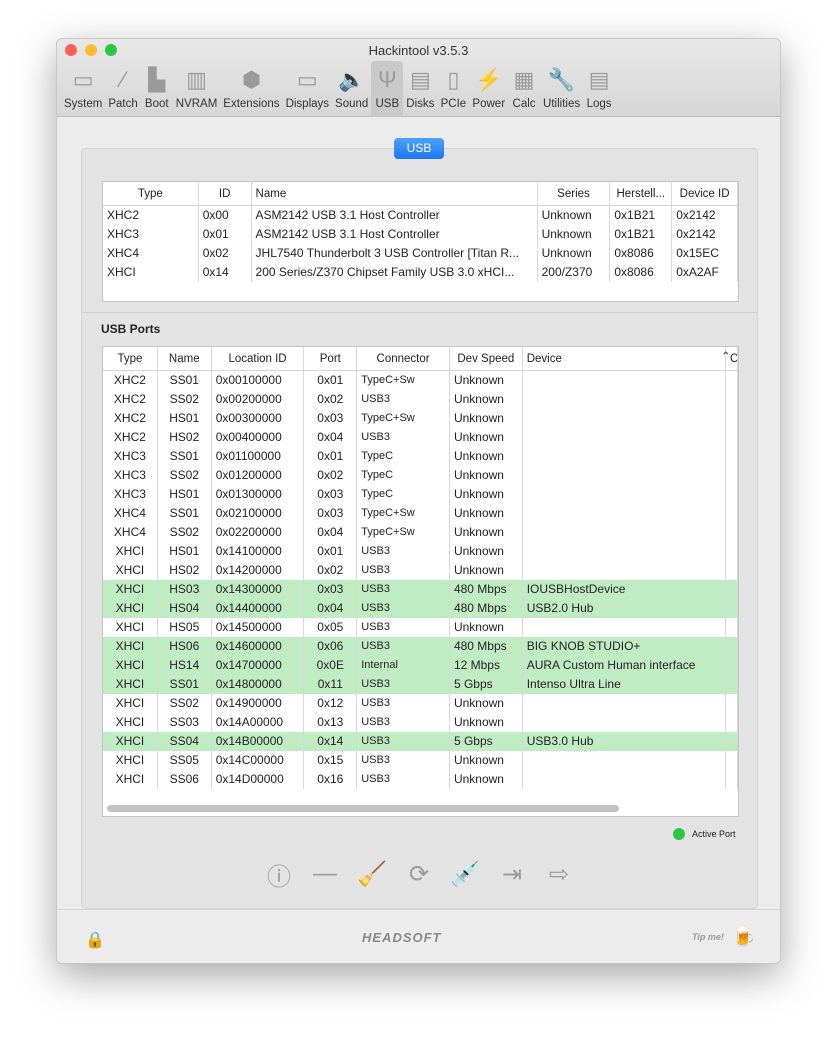 The height and width of the screenshot is (1039, 837). Describe the element at coordinates (258, 399) in the screenshot. I see `table-cell: 0x00200000` at that location.